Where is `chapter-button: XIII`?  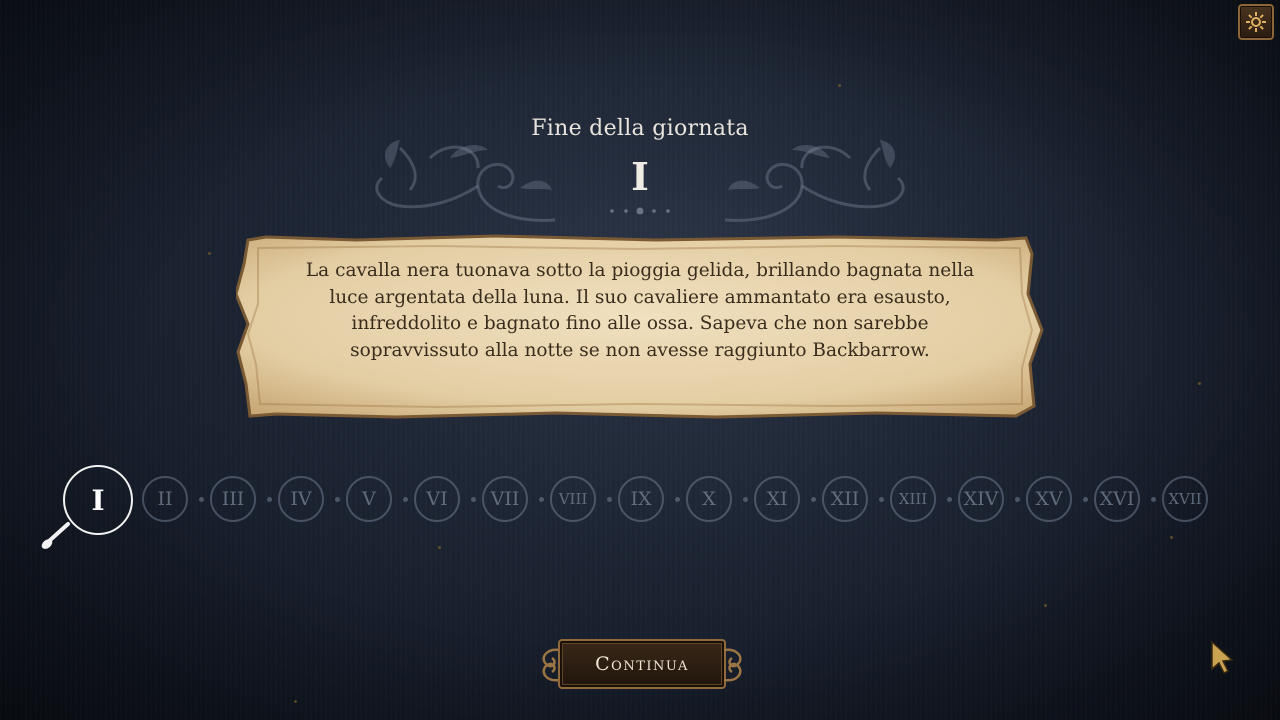 chapter-button: XIII is located at coordinates (913, 499).